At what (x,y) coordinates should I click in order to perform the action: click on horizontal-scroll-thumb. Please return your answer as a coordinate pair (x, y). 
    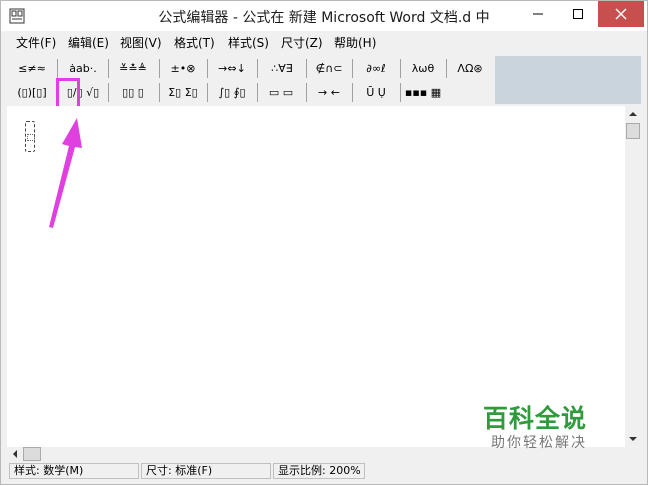
    Looking at the image, I should click on (32, 454).